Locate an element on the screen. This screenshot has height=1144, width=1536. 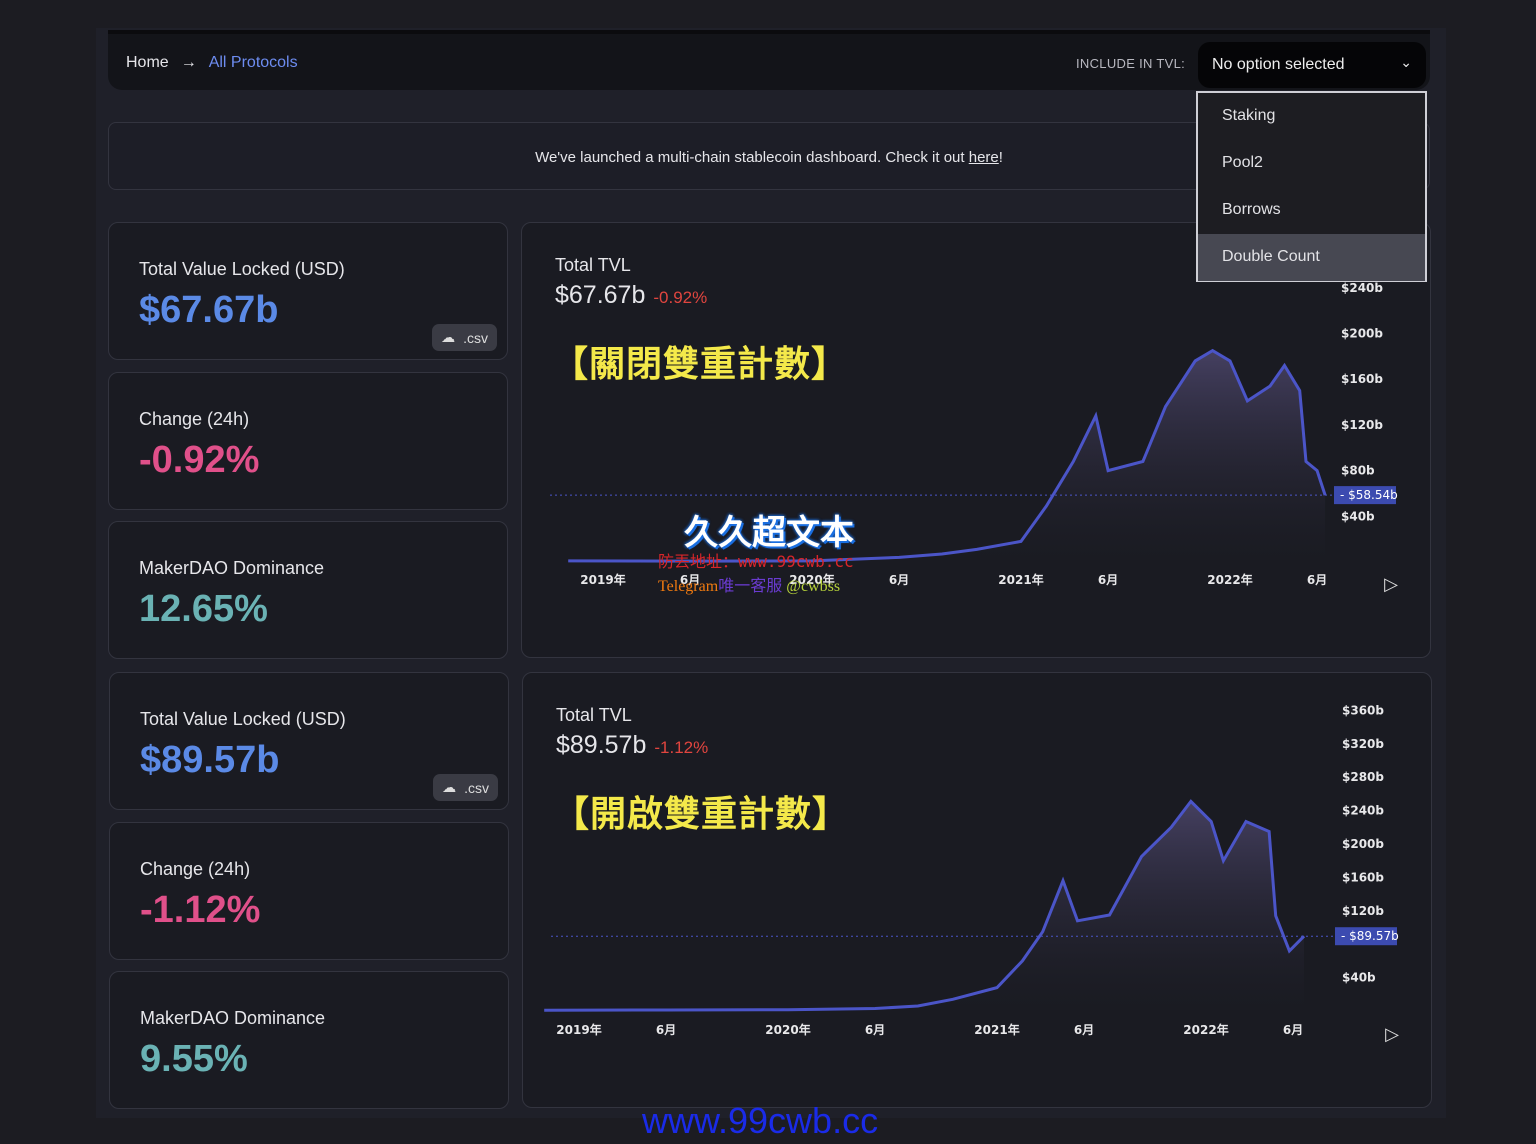
banner-link: here is located at coordinates (984, 157).